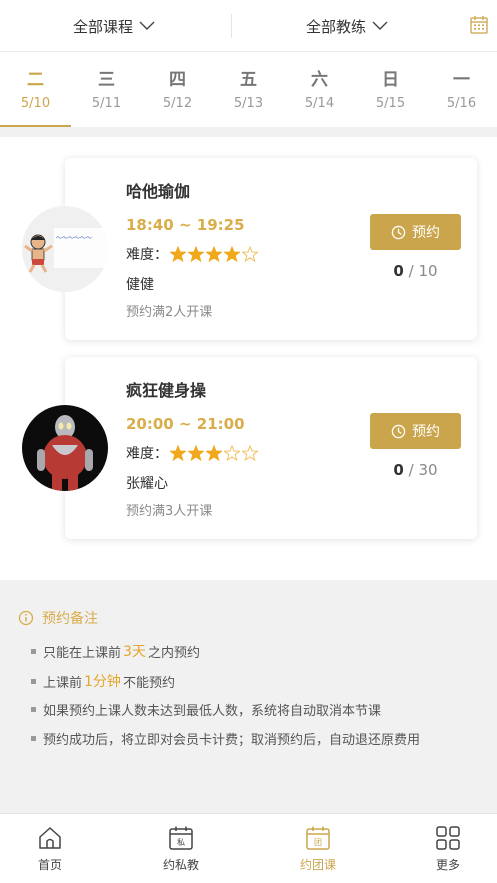  Describe the element at coordinates (63, 683) in the screenshot. I see `note-text: 上课前` at that location.